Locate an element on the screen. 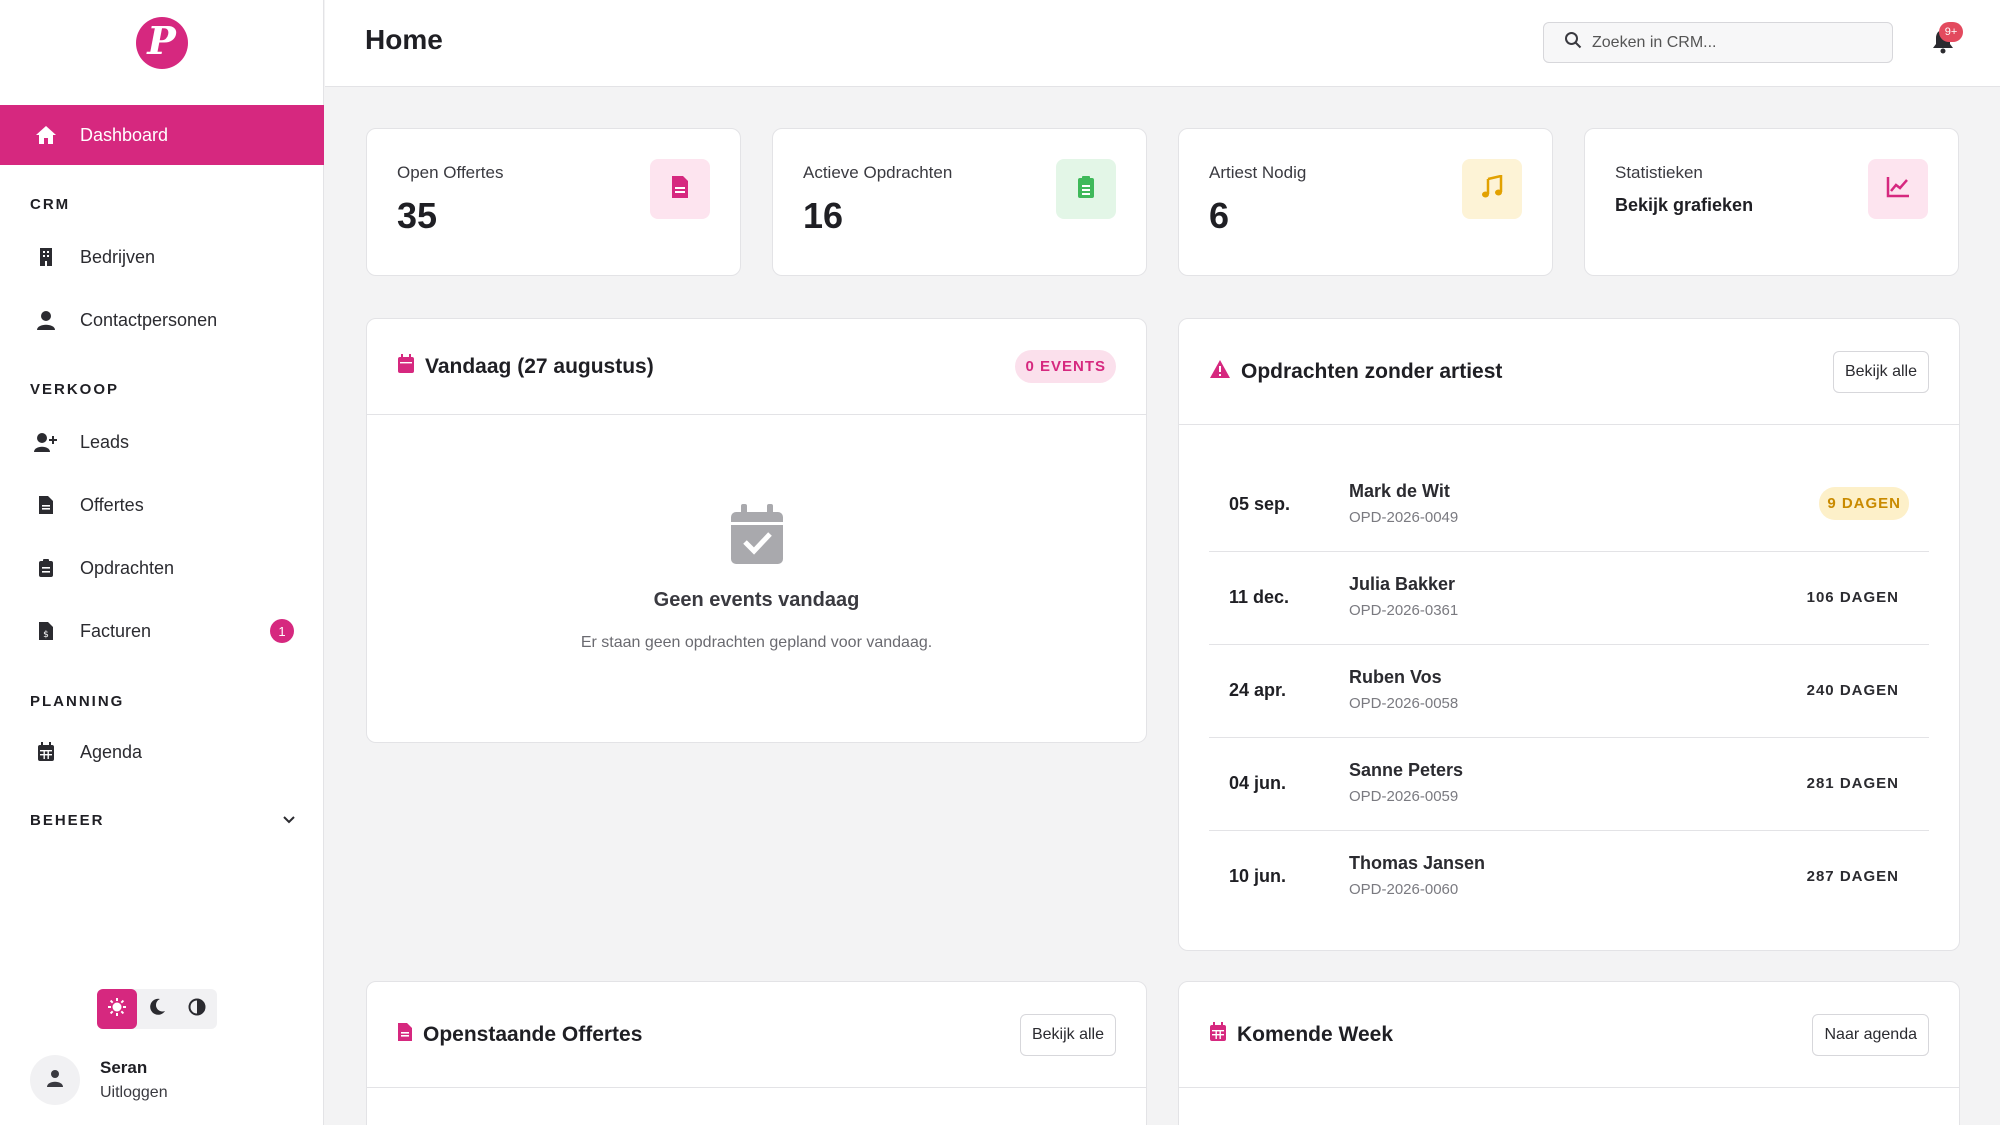 The image size is (2000, 1125). logo-area: P is located at coordinates (161, 43).